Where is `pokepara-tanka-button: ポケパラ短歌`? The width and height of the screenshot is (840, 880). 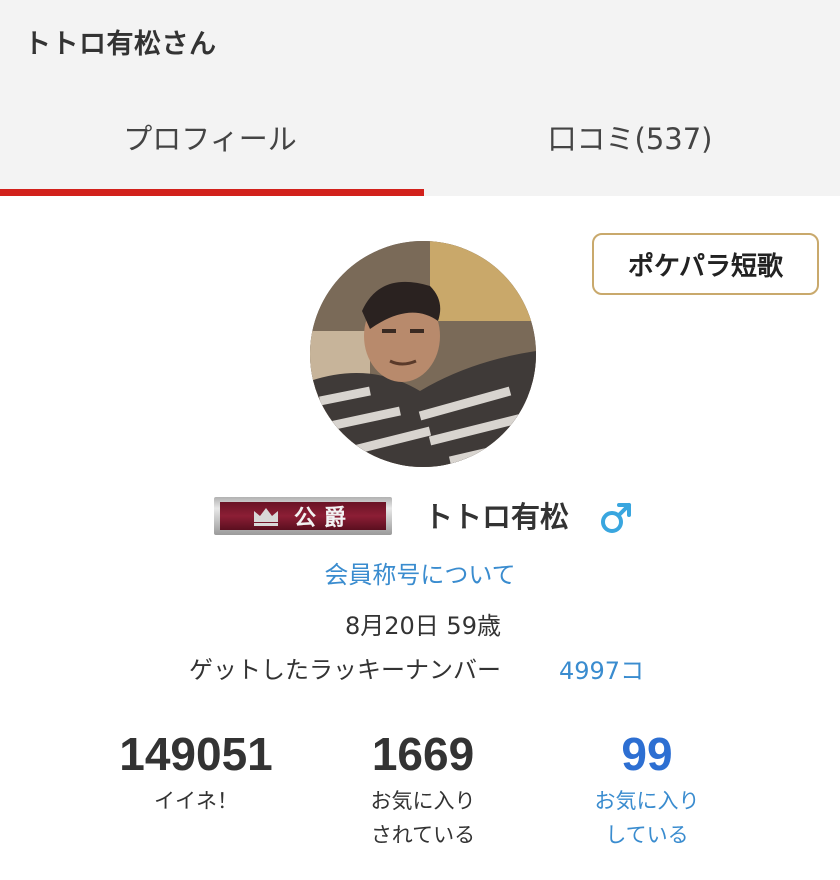
pokepara-tanka-button: ポケパラ短歌 is located at coordinates (705, 264).